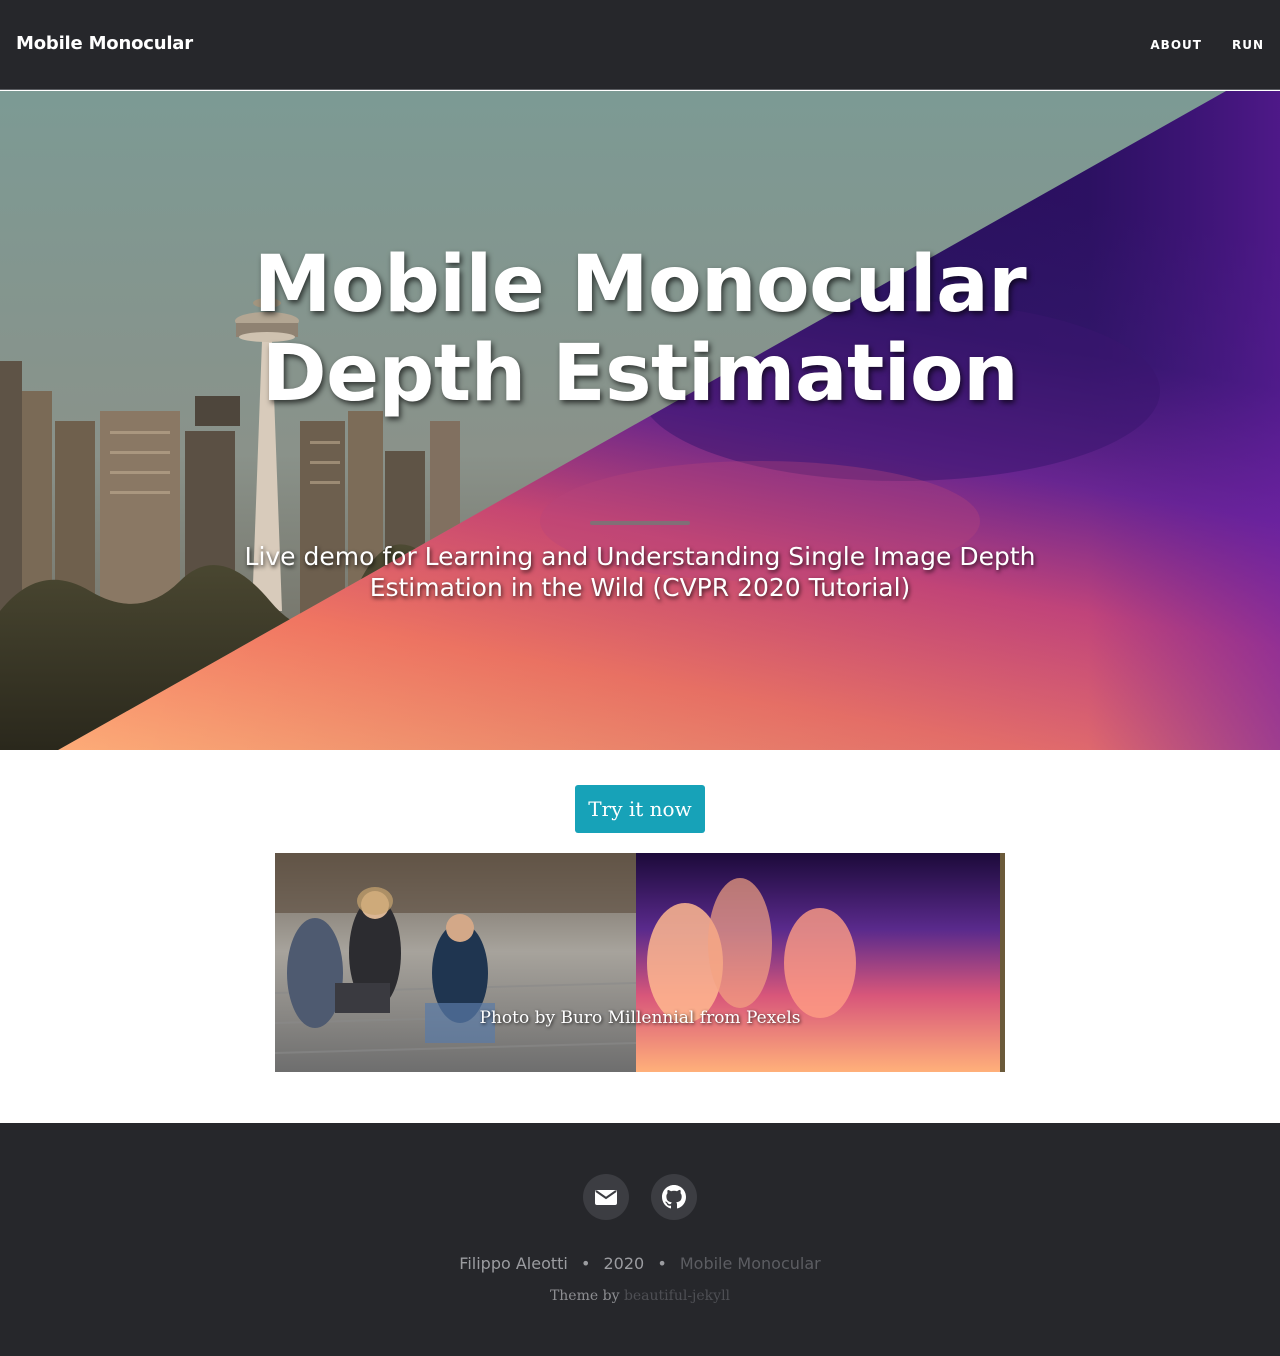 This screenshot has width=1280, height=1356. Describe the element at coordinates (1248, 45) in the screenshot. I see `nav-link-run: RUN` at that location.